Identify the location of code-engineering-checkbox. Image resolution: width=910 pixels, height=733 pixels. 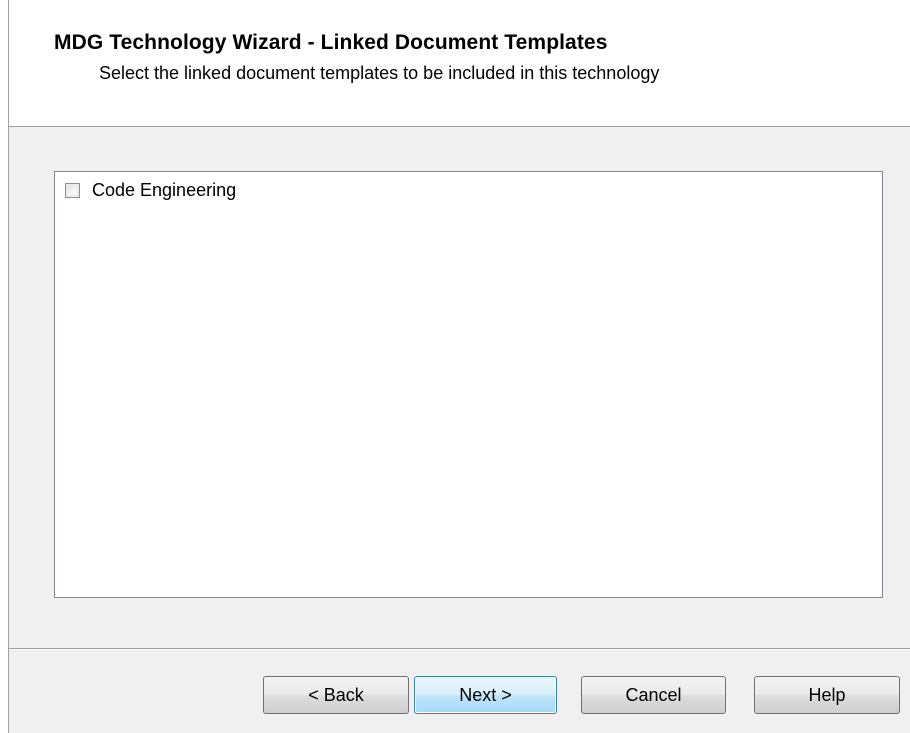
(72, 190).